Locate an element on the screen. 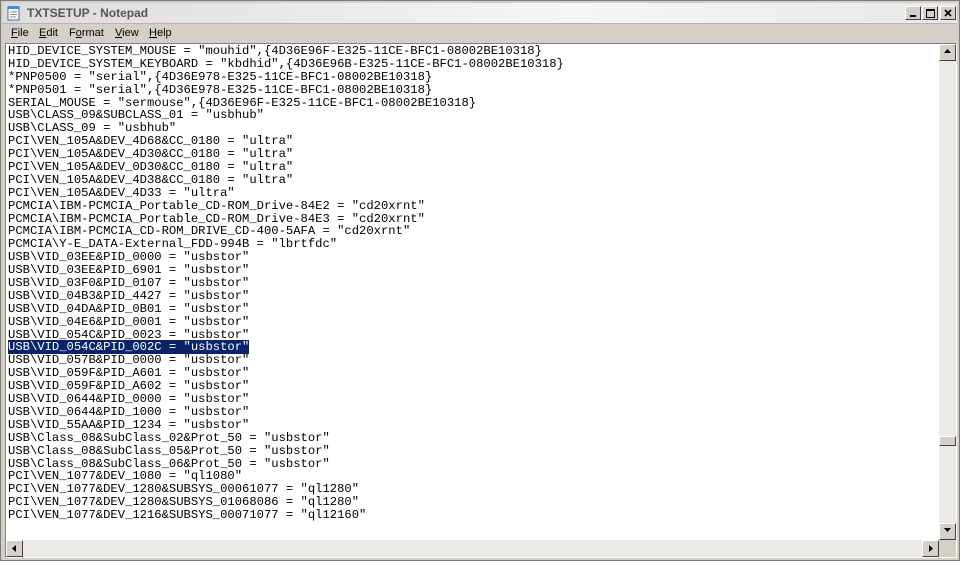  arrow-left-icon is located at coordinates (14, 548).